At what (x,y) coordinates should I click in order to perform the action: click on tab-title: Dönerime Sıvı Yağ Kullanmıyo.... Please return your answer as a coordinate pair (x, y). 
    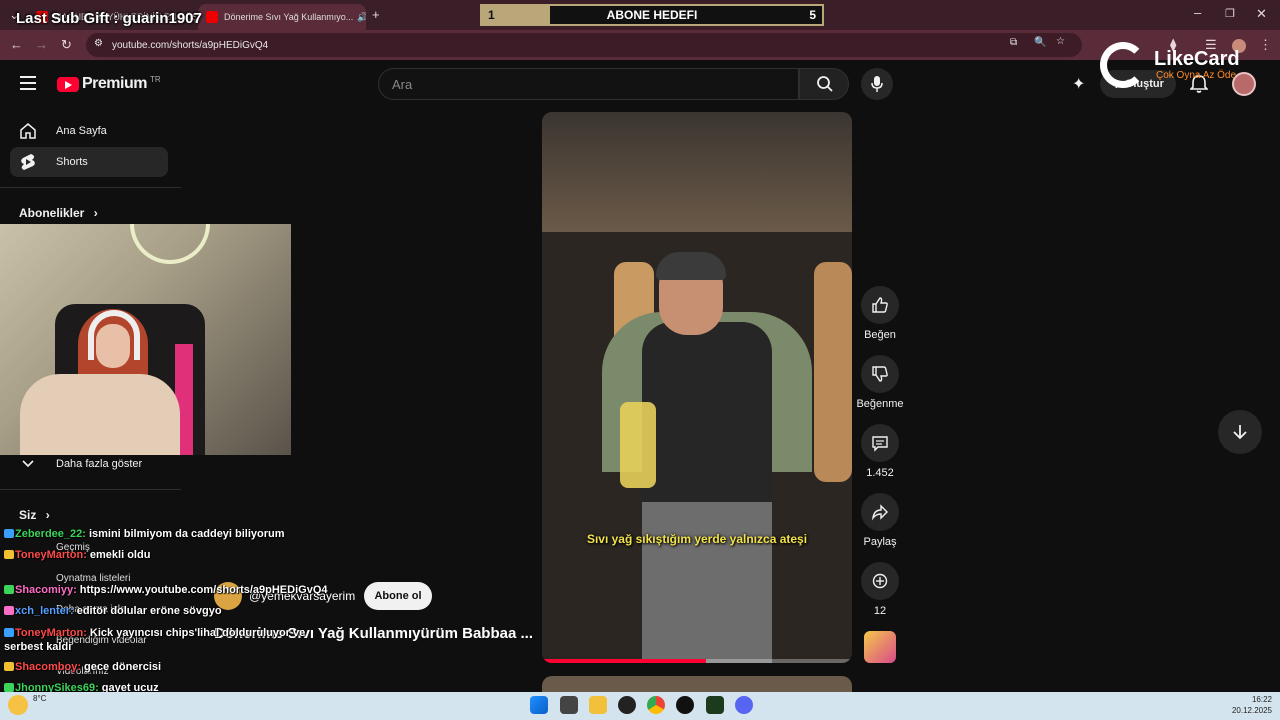
    Looking at the image, I should click on (289, 17).